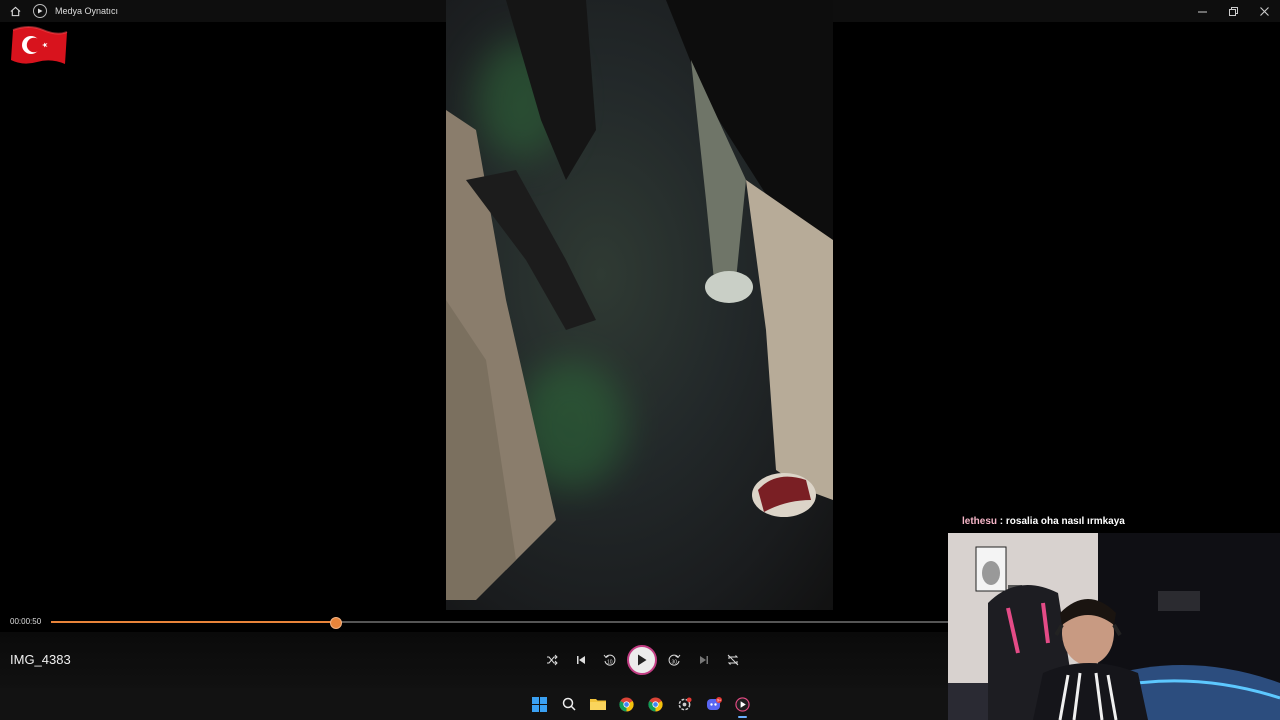 The height and width of the screenshot is (720, 1280). Describe the element at coordinates (499, 623) in the screenshot. I see `seek-bar` at that location.